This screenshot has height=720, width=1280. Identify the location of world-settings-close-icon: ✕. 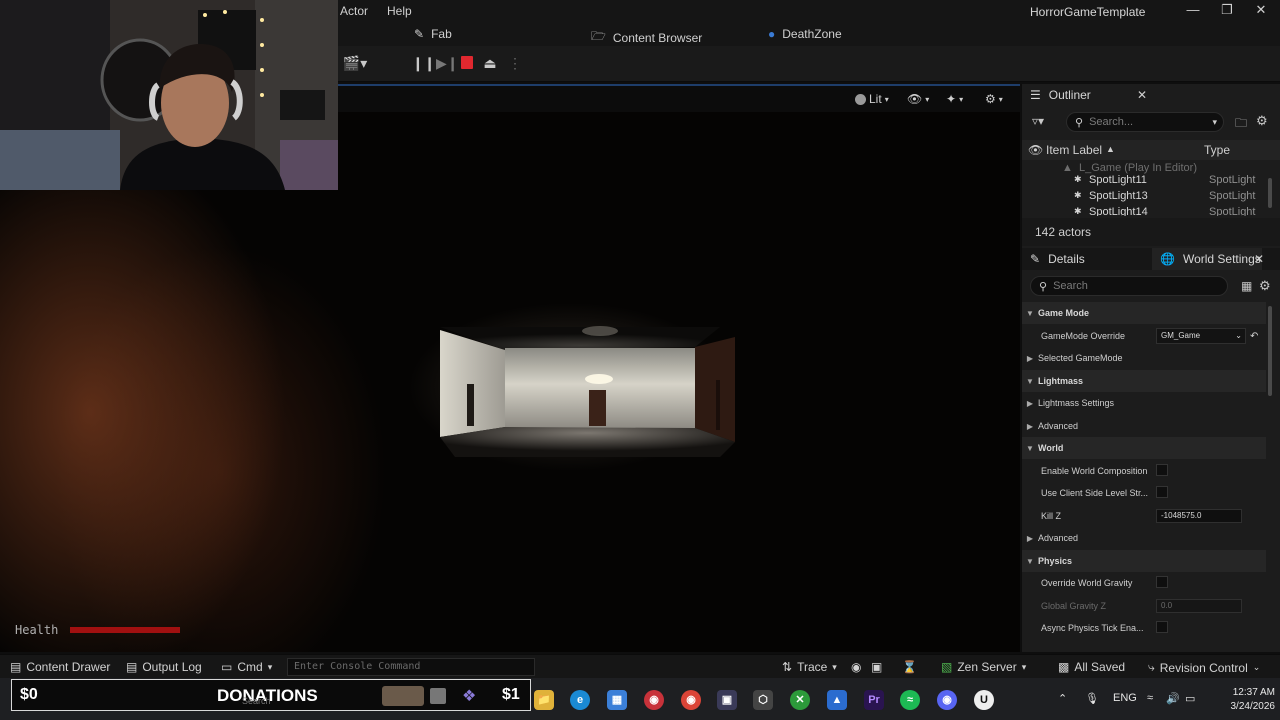
(1259, 259).